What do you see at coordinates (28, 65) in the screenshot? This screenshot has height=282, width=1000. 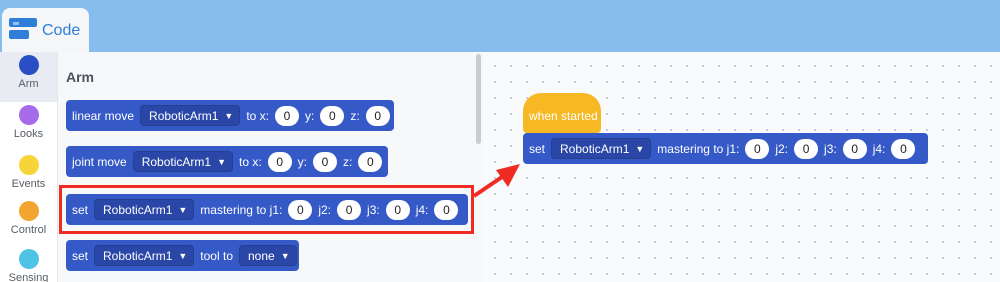 I see `arm-category-icon` at bounding box center [28, 65].